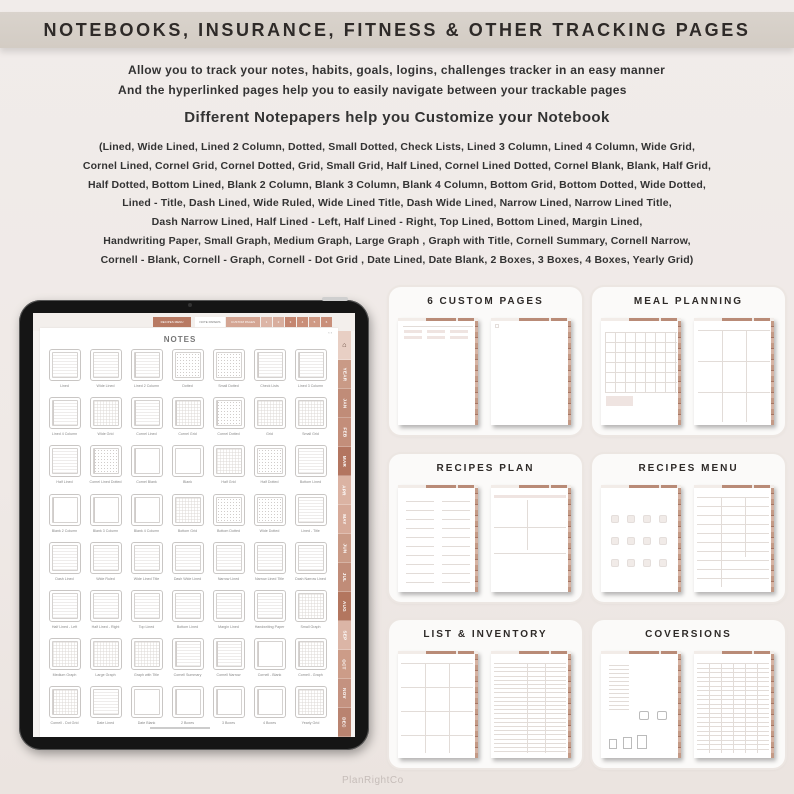  What do you see at coordinates (187, 421) in the screenshot?
I see `paper-item: Cornel Grid` at bounding box center [187, 421].